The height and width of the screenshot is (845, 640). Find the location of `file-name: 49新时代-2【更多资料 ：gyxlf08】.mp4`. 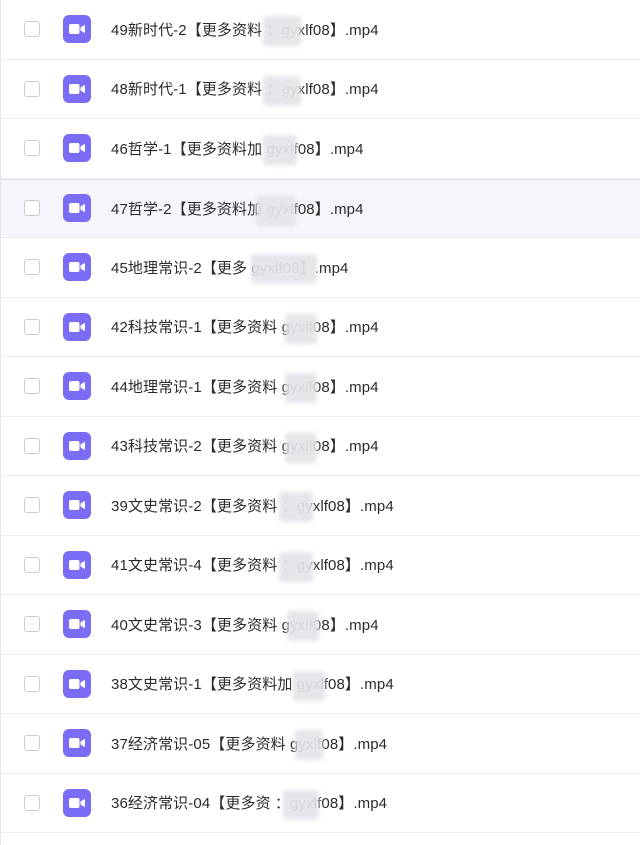

file-name: 49新时代-2【更多资料 ：gyxlf08】.mp4 is located at coordinates (245, 29).